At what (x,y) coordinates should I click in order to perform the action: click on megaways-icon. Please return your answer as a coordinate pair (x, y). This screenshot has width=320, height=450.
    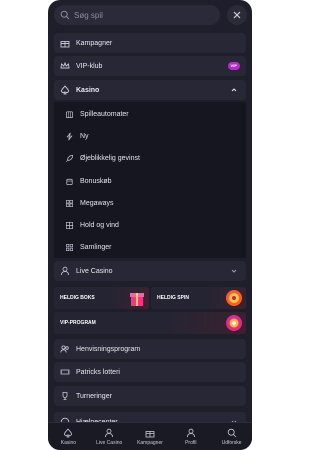
    Looking at the image, I should click on (69, 203).